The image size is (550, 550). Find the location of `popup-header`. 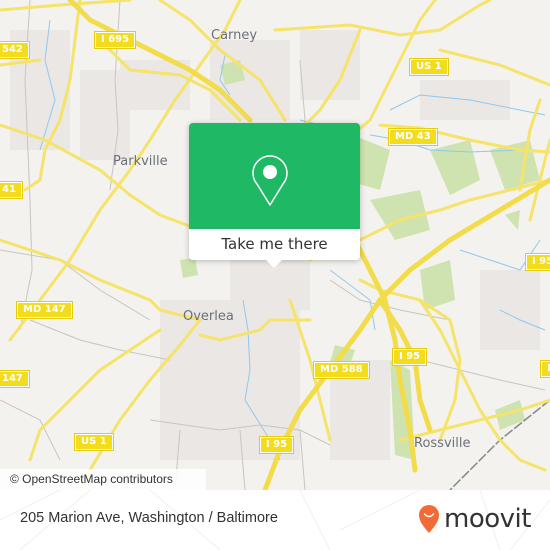

popup-header is located at coordinates (274, 176).